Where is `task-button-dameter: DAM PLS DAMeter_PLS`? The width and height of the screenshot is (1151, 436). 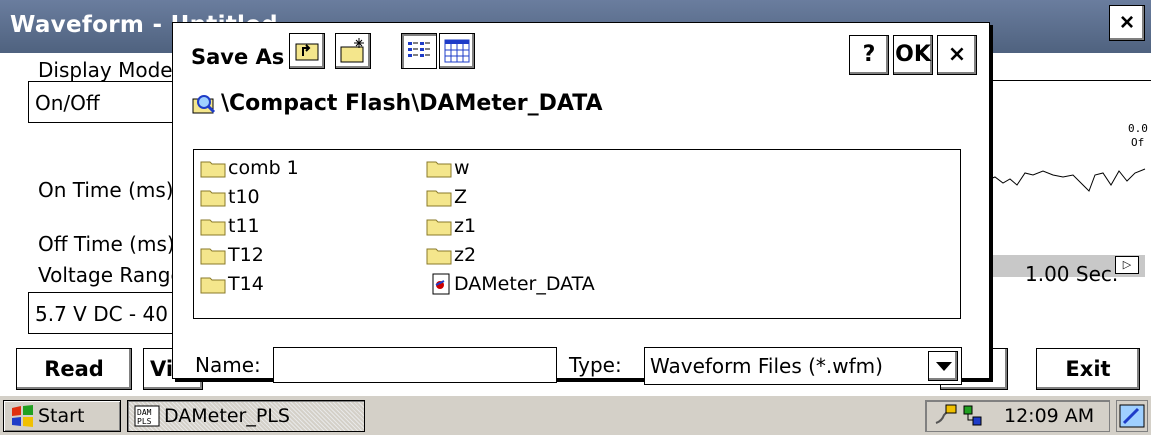
task-button-dameter: DAM PLS DAMeter_PLS is located at coordinates (246, 416).